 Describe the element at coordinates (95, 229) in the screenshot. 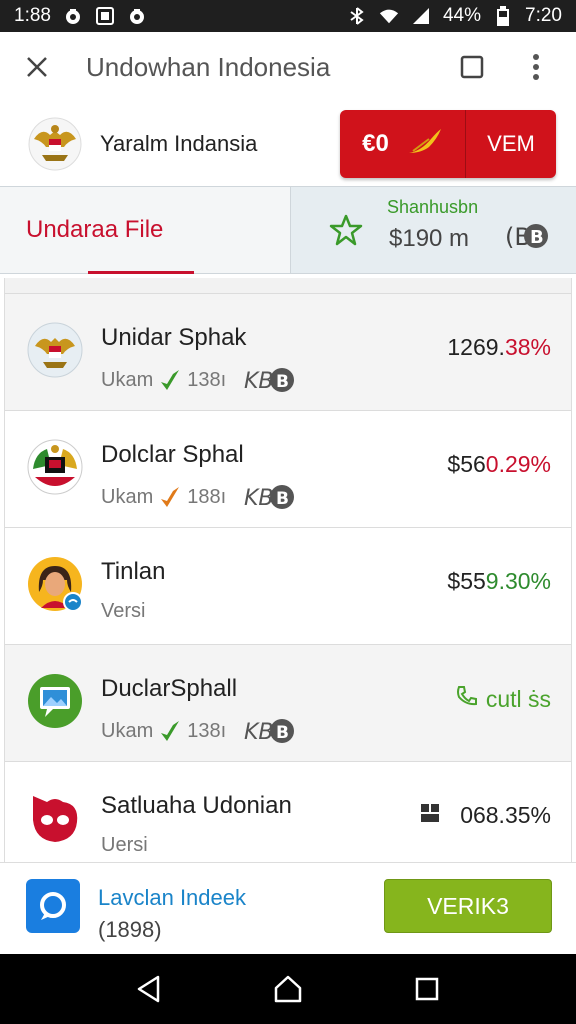

I see `tab-file-label: Undaraa File` at that location.